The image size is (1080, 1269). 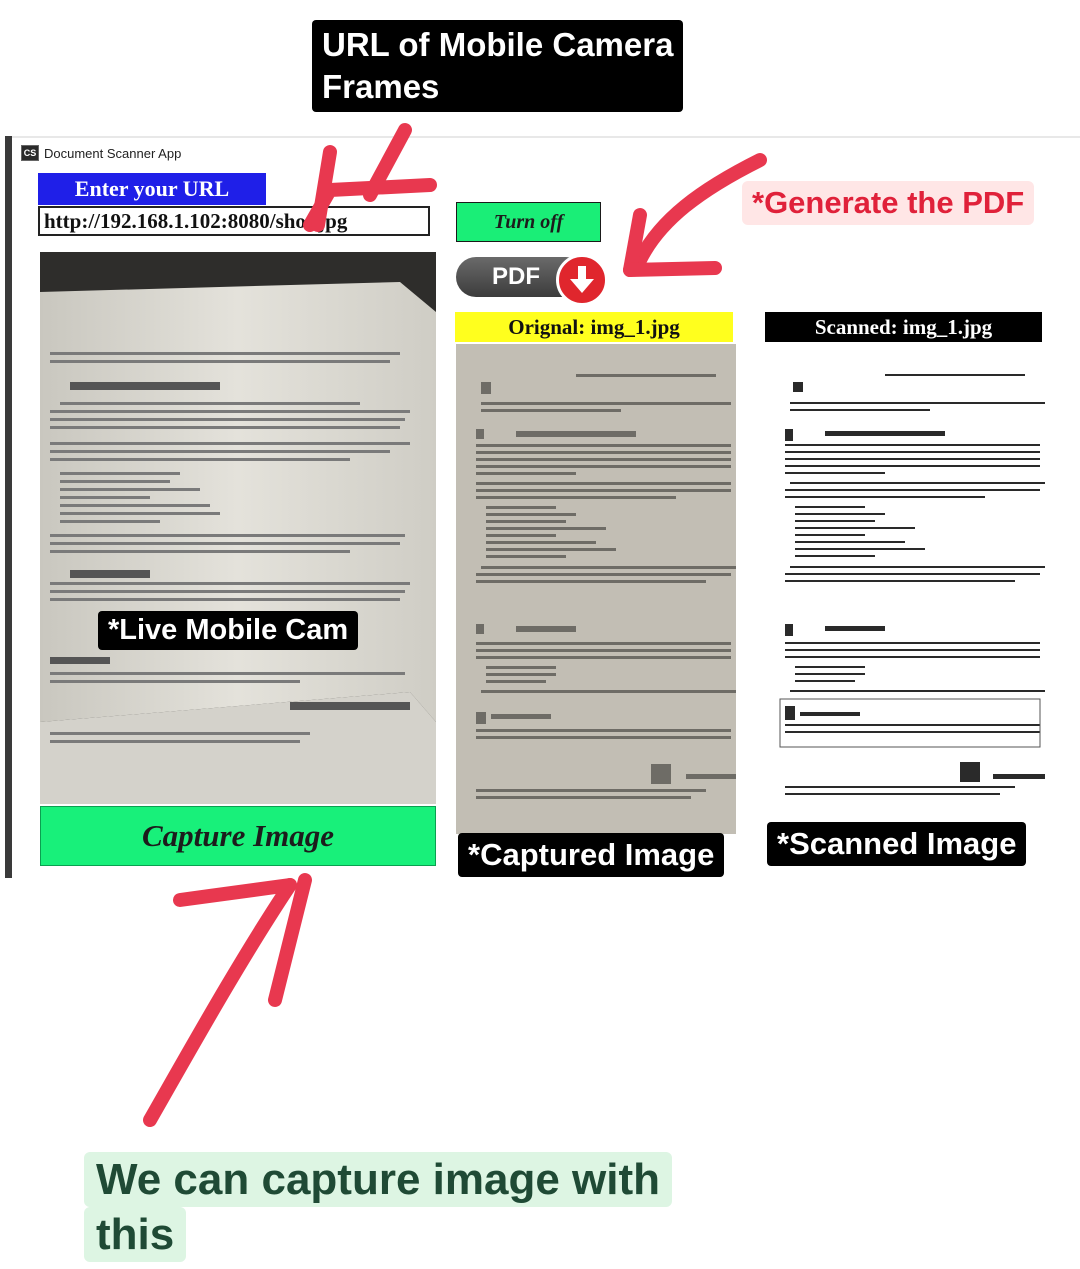 What do you see at coordinates (591, 855) in the screenshot?
I see `captured-image-annotation: *Captured Image` at bounding box center [591, 855].